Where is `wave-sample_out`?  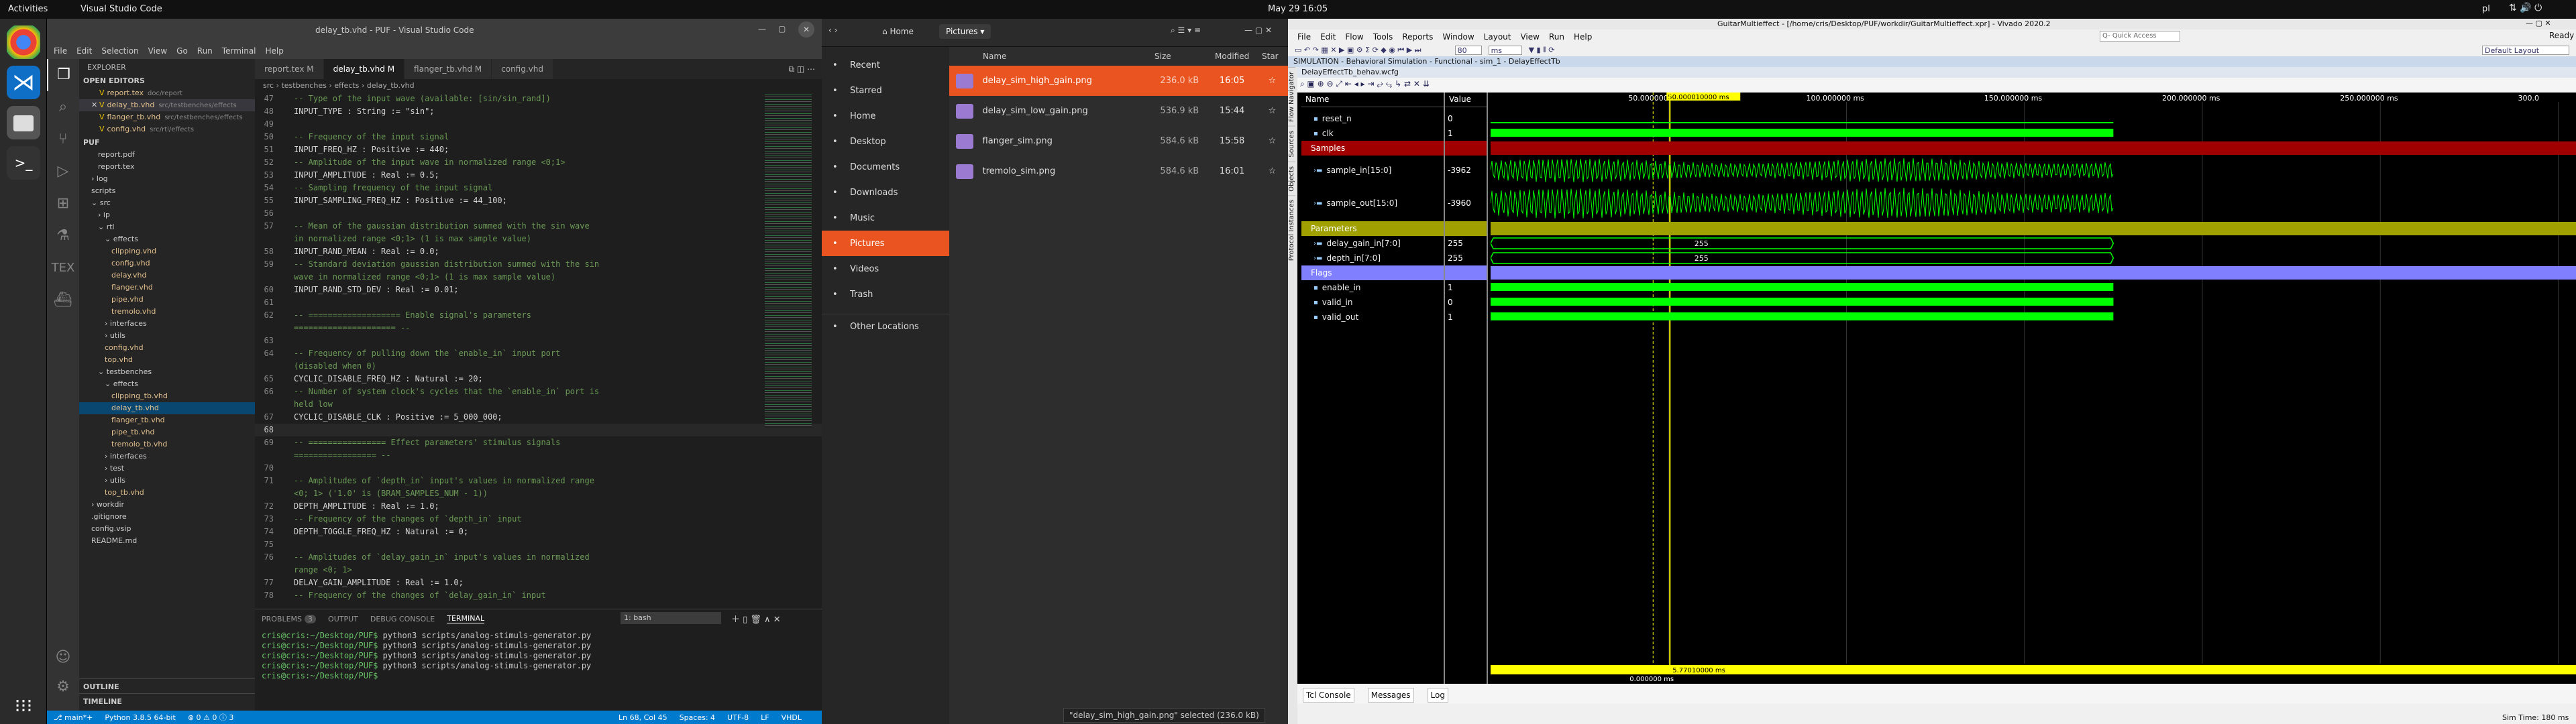 wave-sample_out is located at coordinates (1802, 204).